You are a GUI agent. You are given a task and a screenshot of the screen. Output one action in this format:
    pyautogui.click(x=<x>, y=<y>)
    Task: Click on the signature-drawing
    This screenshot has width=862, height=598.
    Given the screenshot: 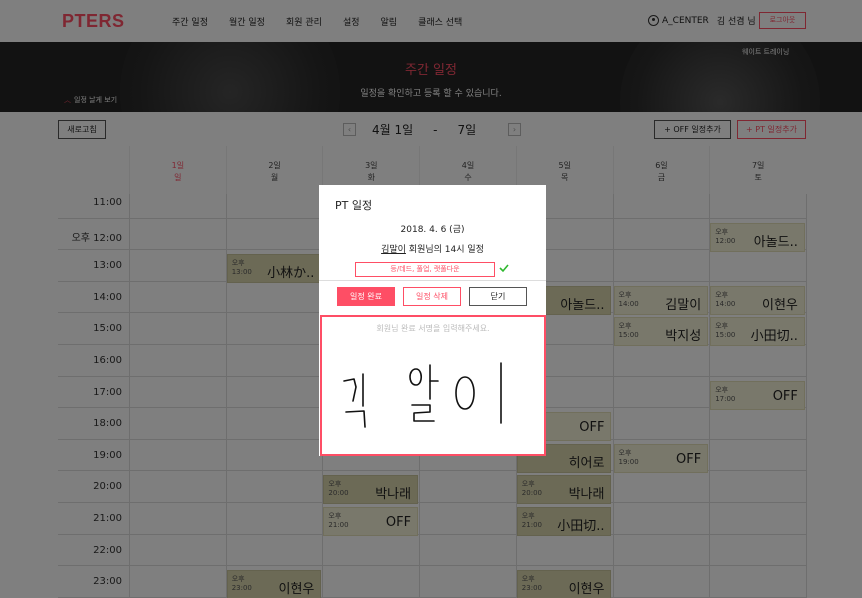 What is the action you would take?
    pyautogui.click(x=422, y=395)
    